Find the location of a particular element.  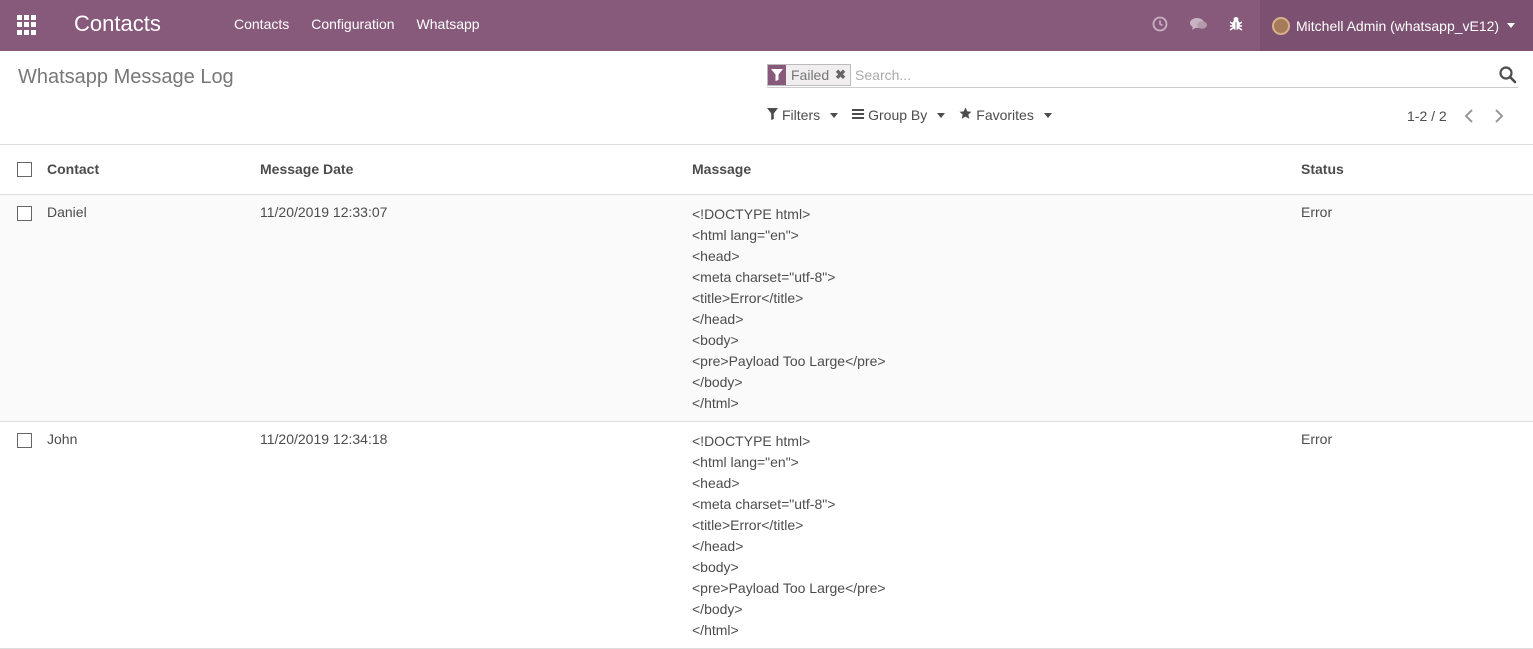

favorites-dropdown: Favorites is located at coordinates (1005, 115).